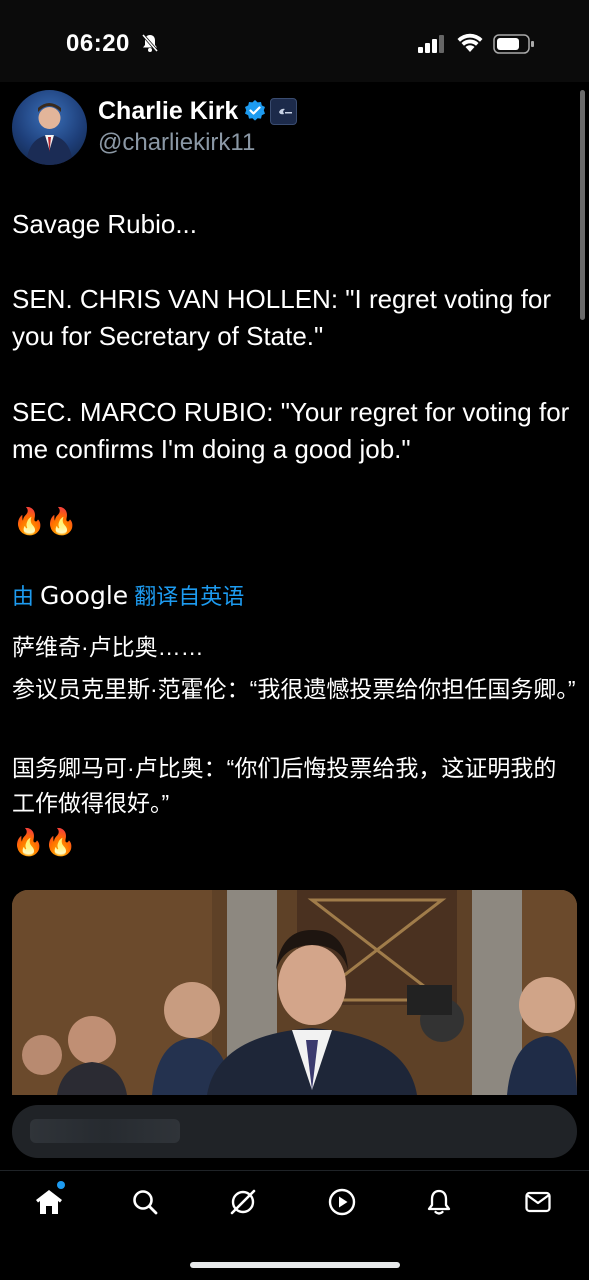 The width and height of the screenshot is (589, 1280). I want to click on google-logo-text: Google, so click(84, 595).